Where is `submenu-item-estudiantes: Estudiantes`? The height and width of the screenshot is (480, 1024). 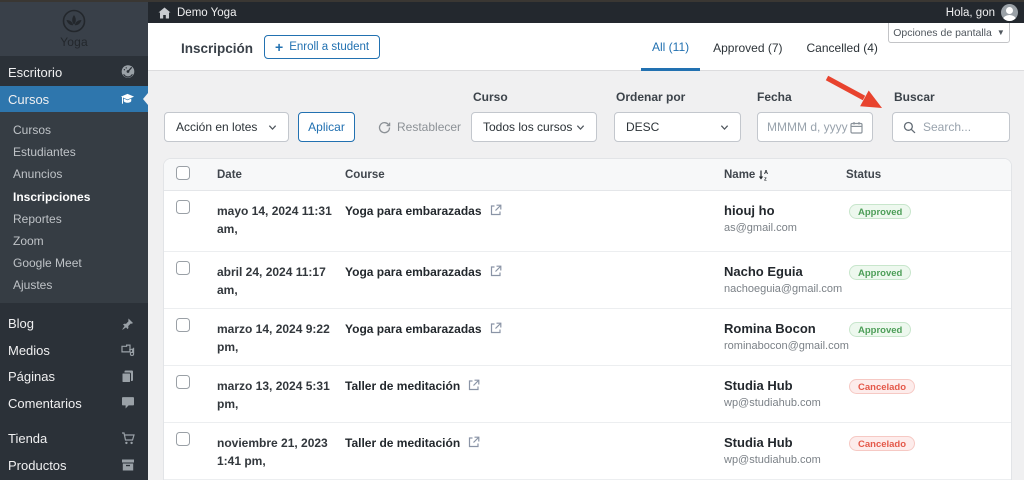
submenu-item-estudiantes: Estudiantes is located at coordinates (74, 152).